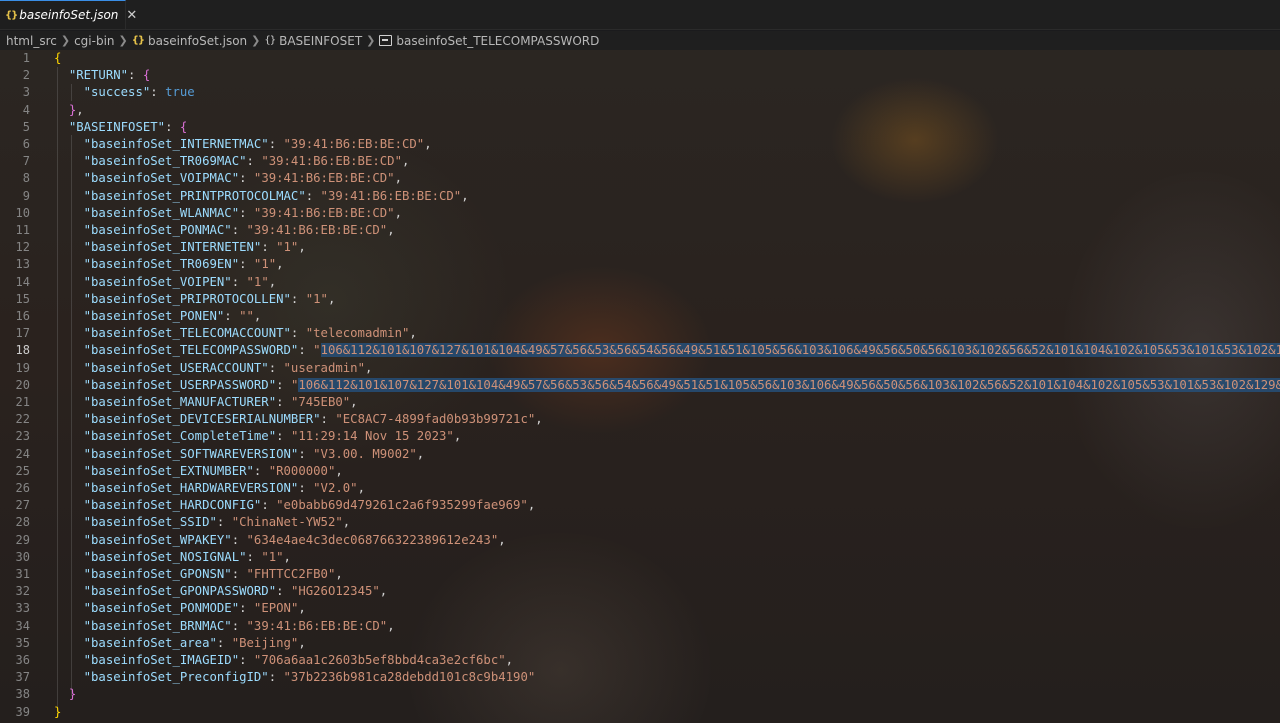 The height and width of the screenshot is (723, 1280). What do you see at coordinates (640, 58) in the screenshot?
I see `code-line: 1{` at bounding box center [640, 58].